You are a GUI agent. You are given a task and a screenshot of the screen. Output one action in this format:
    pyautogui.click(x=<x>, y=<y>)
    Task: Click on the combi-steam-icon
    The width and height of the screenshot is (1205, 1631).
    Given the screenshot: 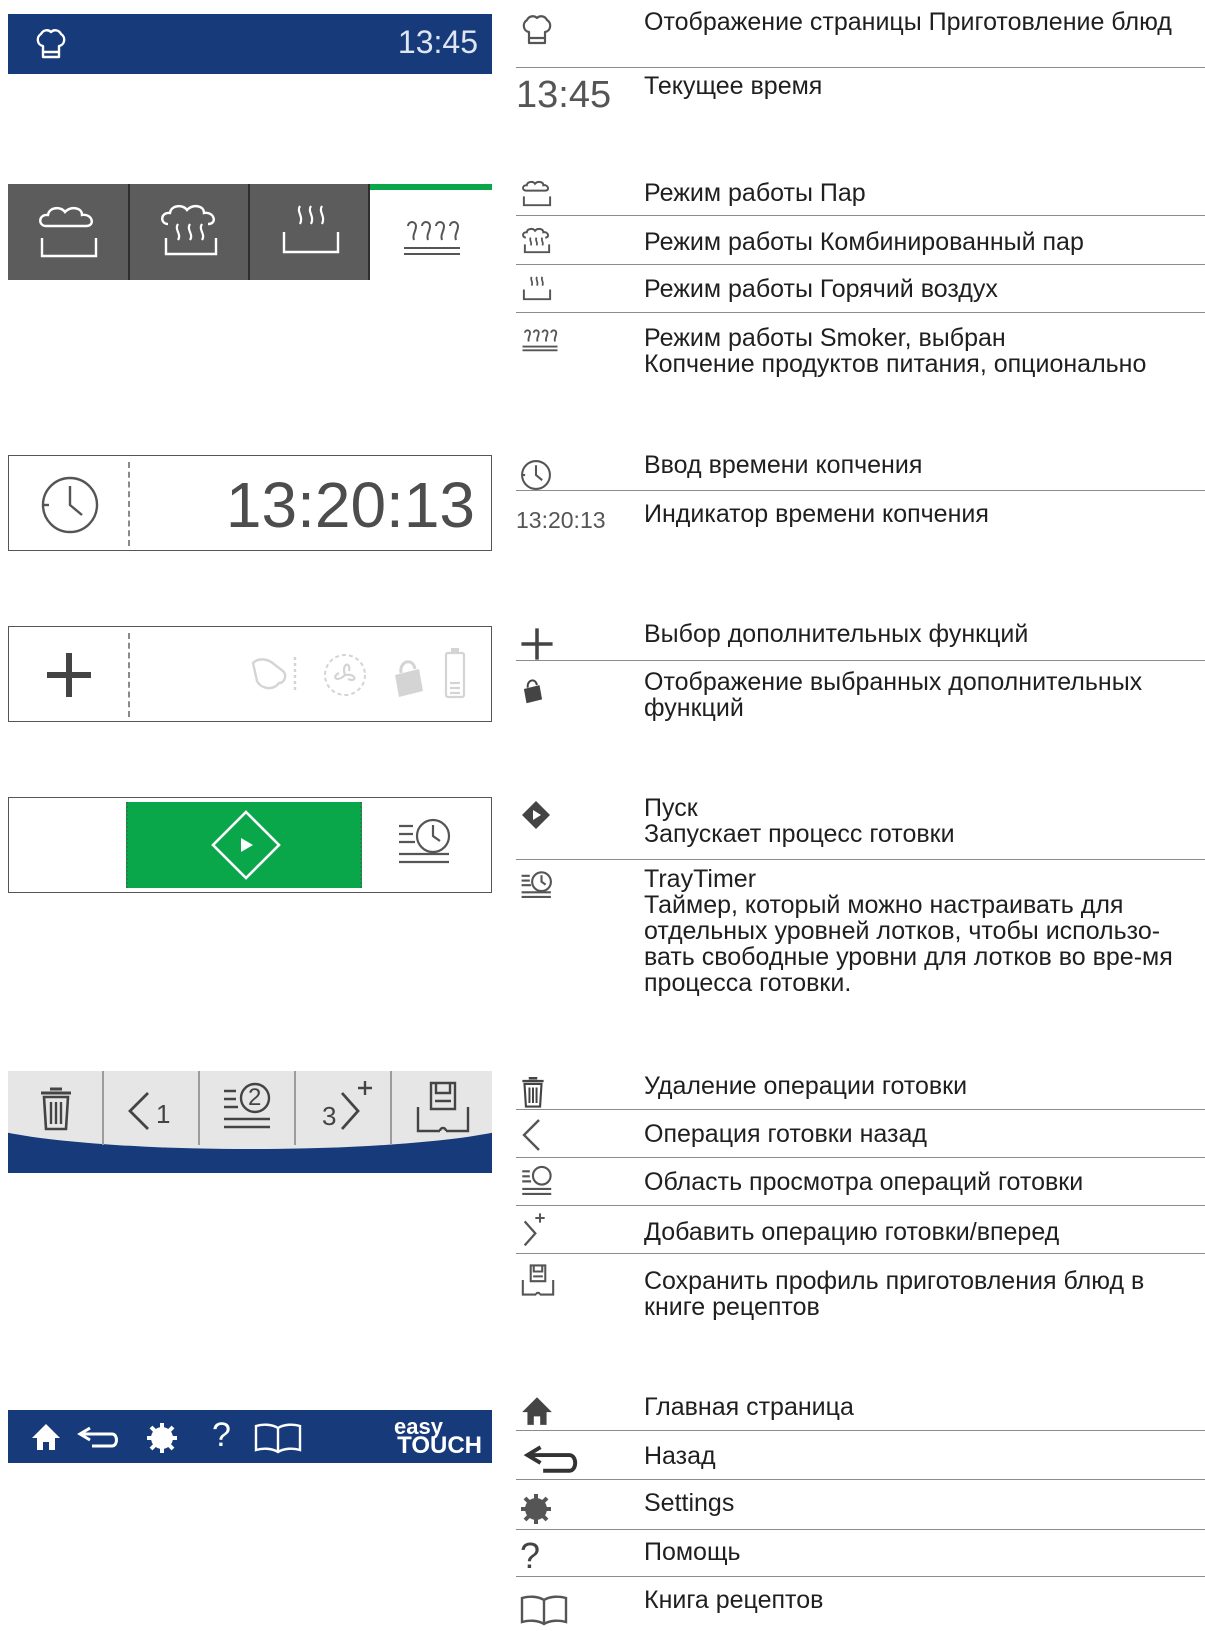 What is the action you would take?
    pyautogui.click(x=537, y=243)
    